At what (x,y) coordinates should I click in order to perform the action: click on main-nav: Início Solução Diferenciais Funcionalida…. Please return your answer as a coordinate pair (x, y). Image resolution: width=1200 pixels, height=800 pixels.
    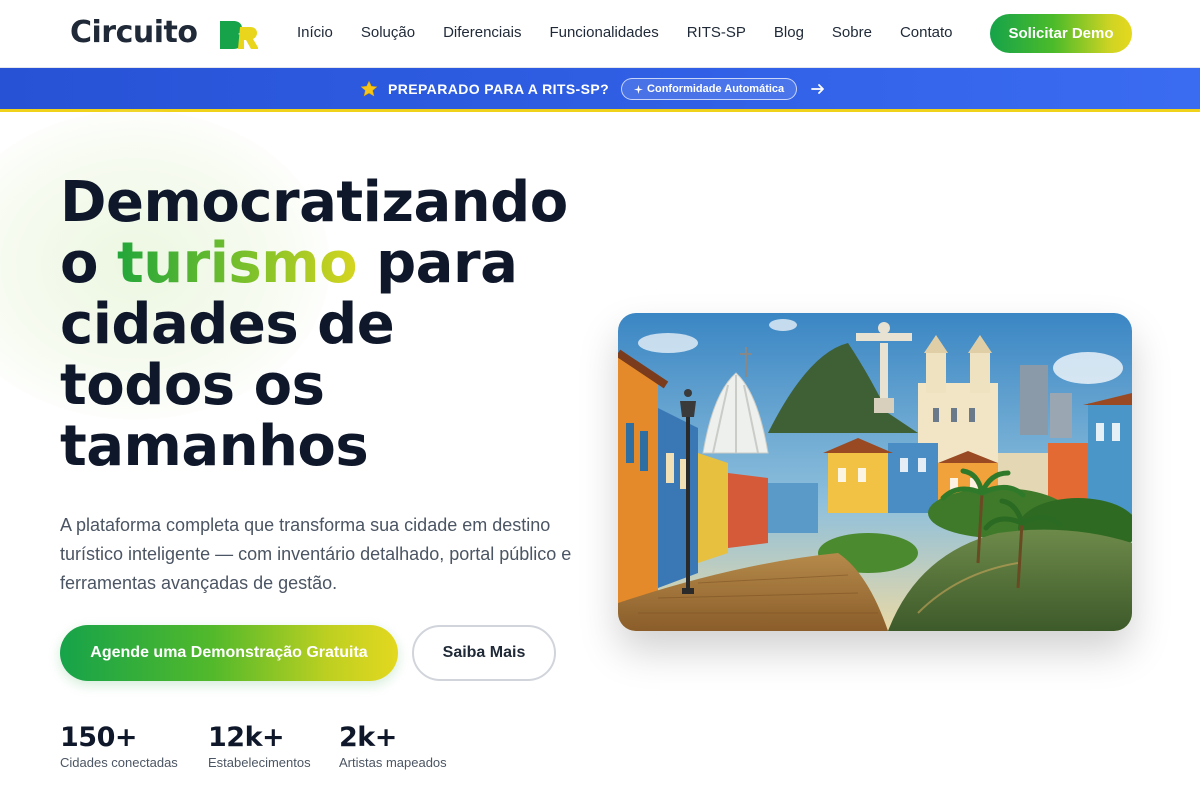
    Looking at the image, I should click on (639, 32).